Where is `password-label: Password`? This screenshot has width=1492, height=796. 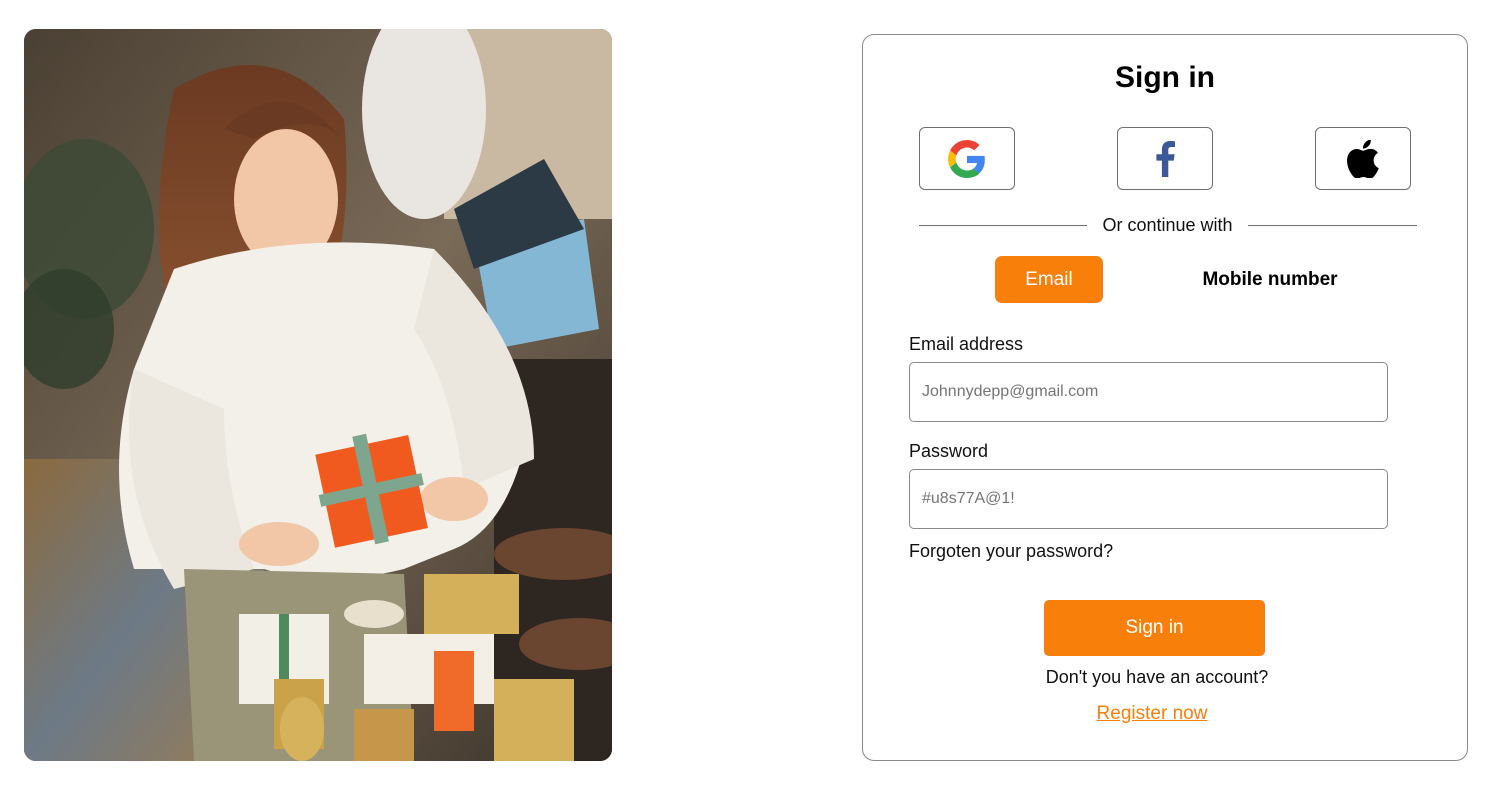 password-label: Password is located at coordinates (949, 451).